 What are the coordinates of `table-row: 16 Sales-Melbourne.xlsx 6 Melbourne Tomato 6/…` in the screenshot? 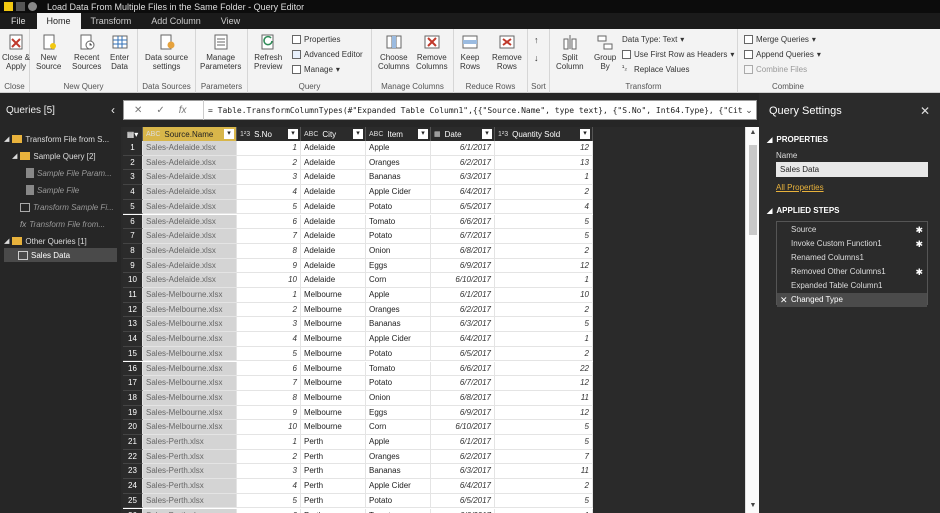 It's located at (358, 369).